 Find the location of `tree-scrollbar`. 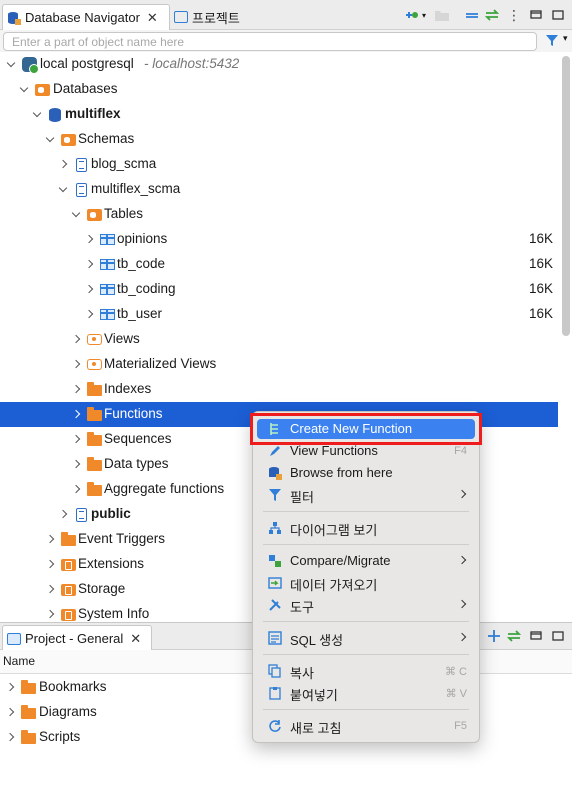

tree-scrollbar is located at coordinates (566, 196).